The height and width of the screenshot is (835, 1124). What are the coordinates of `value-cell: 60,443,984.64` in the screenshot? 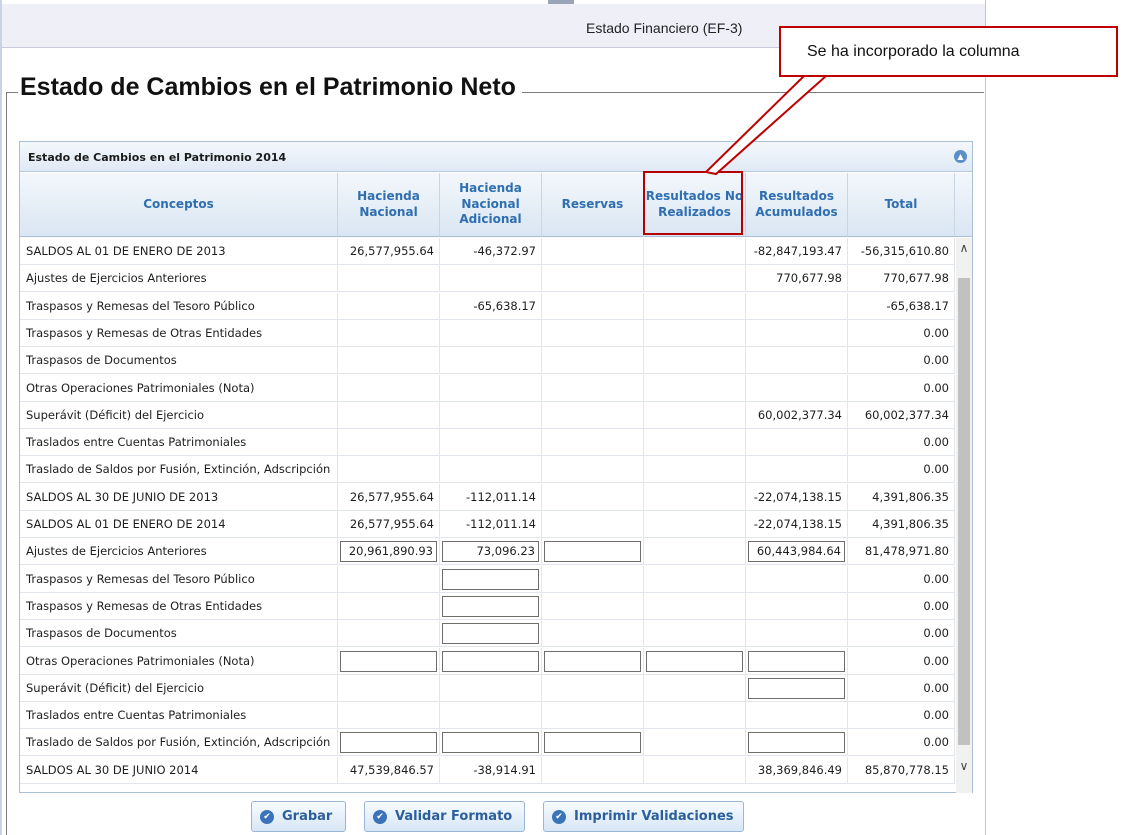 It's located at (797, 552).